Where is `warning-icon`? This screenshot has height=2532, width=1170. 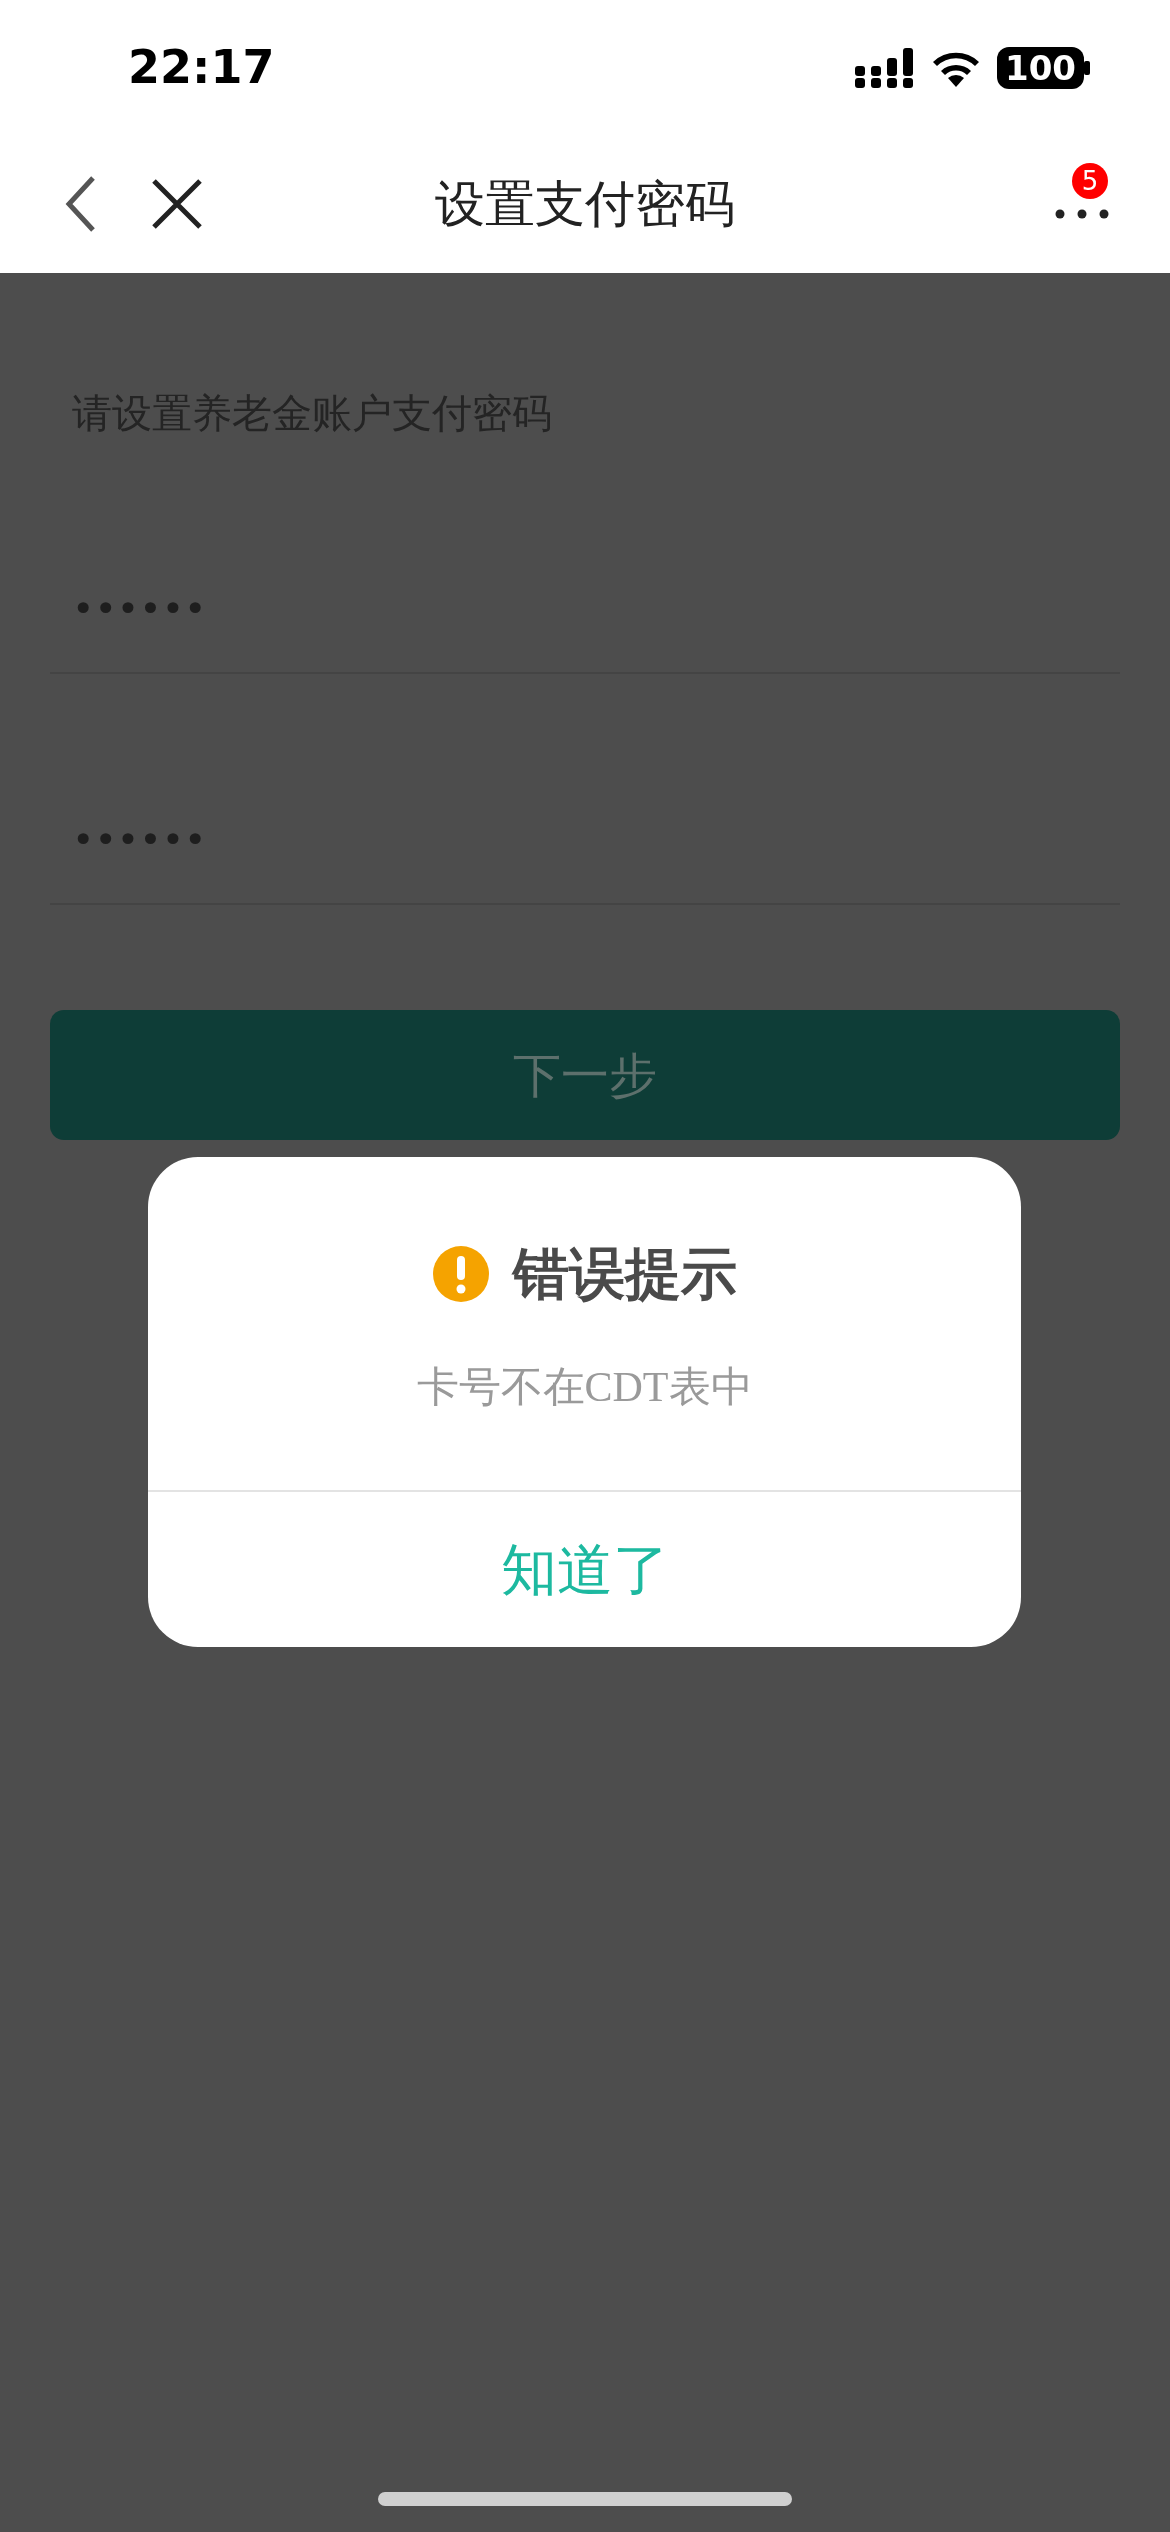
warning-icon is located at coordinates (460, 1274).